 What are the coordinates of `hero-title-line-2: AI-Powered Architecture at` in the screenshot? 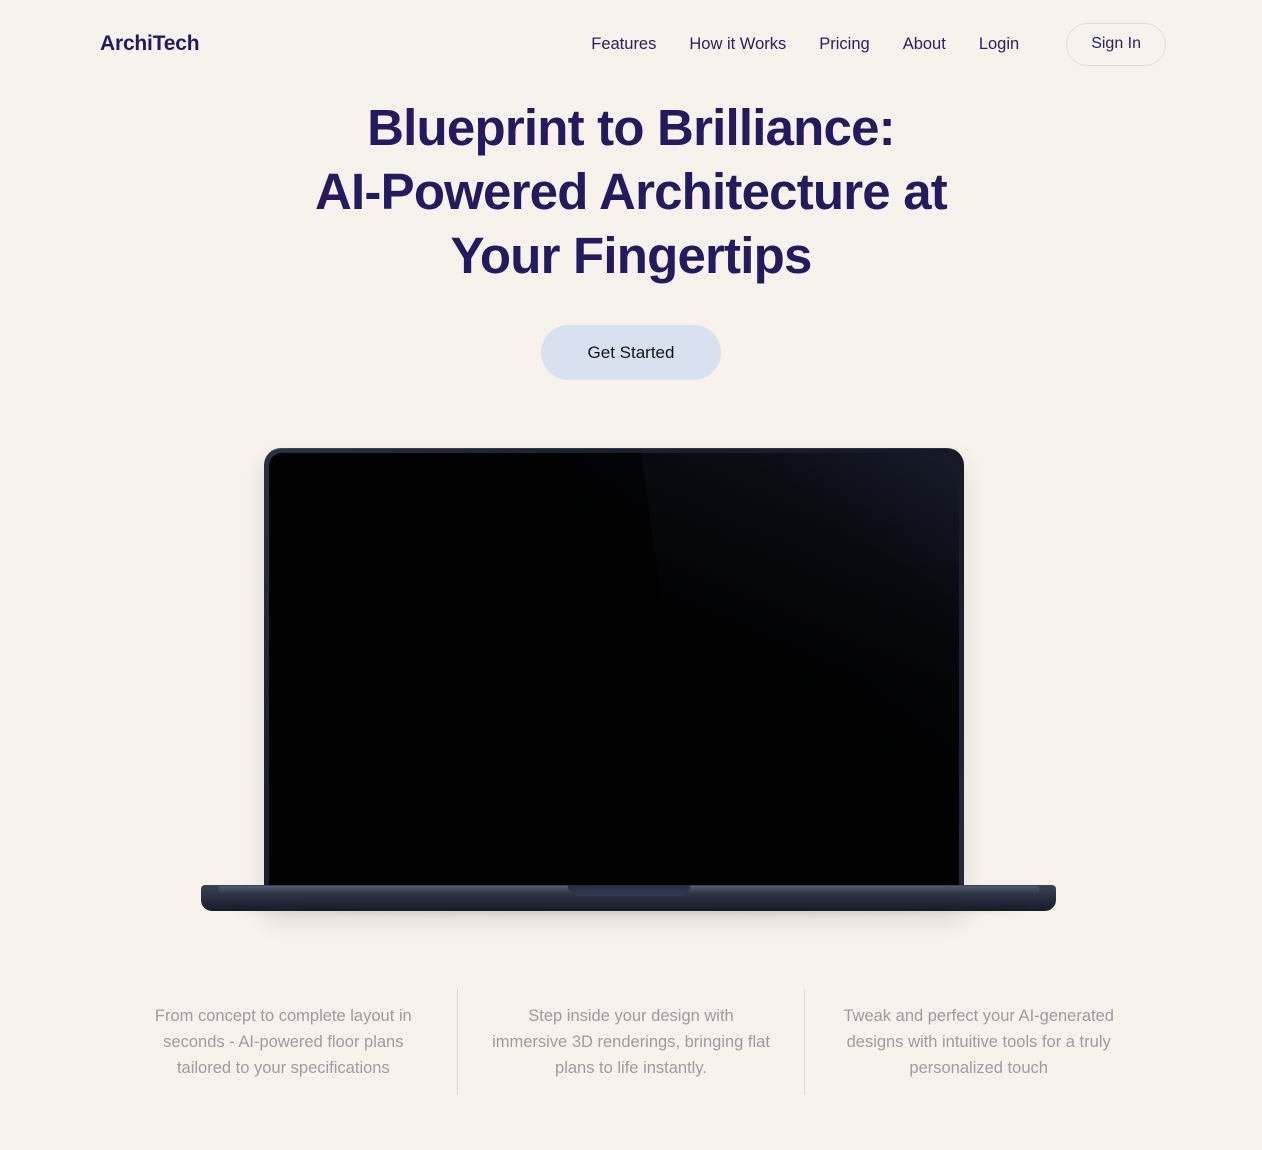 It's located at (631, 191).